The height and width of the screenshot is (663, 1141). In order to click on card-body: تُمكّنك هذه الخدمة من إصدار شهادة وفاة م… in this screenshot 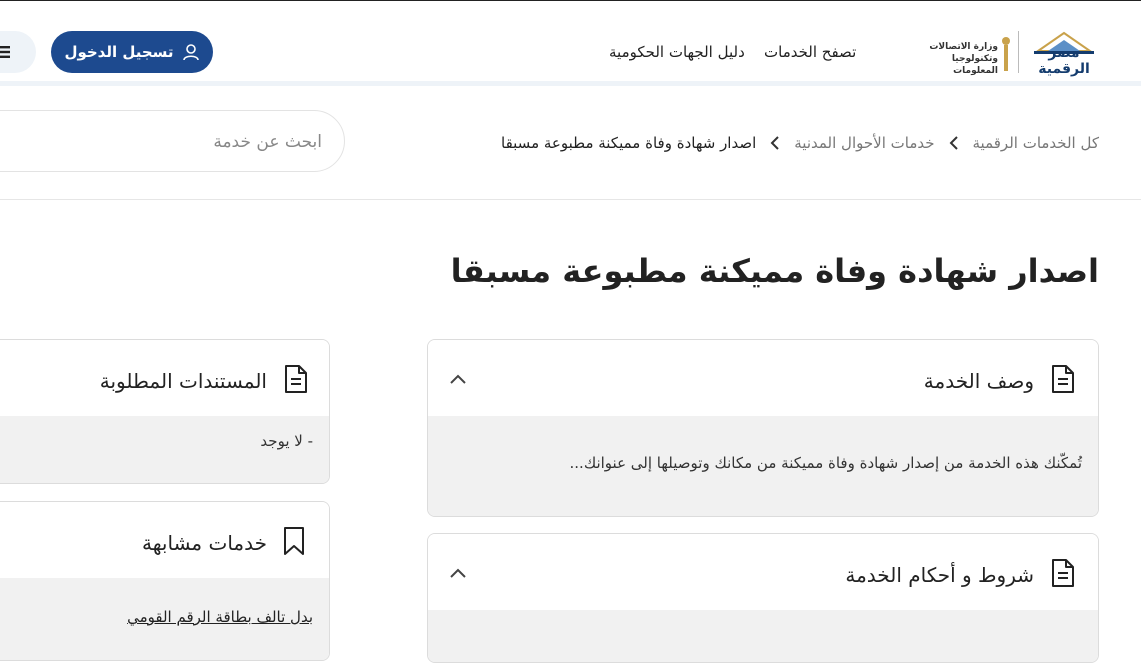, I will do `click(763, 466)`.